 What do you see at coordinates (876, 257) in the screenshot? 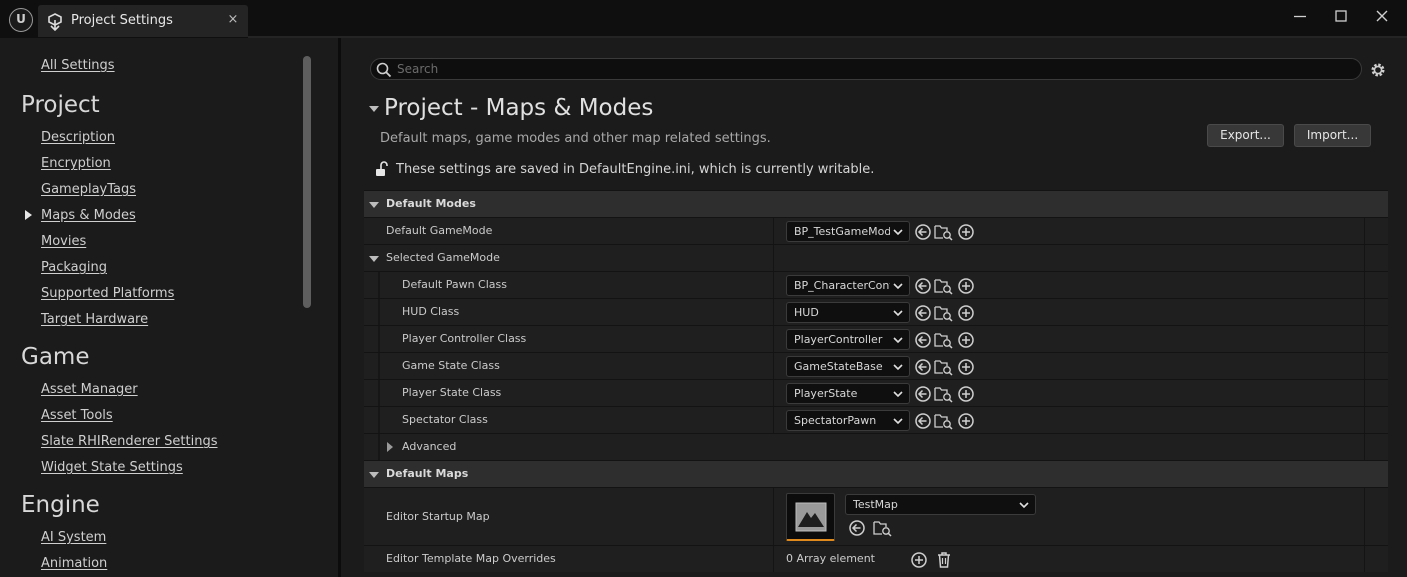
I see `row-selected-gamemode: Selected GameMode` at bounding box center [876, 257].